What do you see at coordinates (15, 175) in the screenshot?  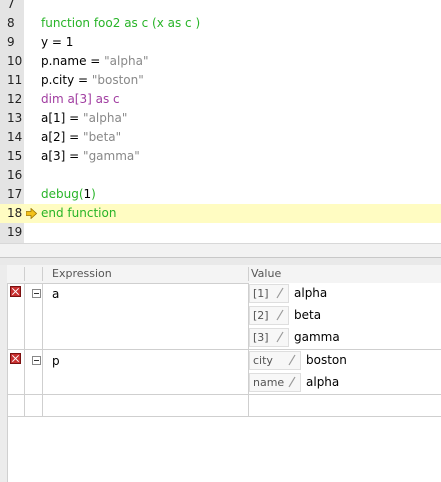 I see `line-number: 16` at bounding box center [15, 175].